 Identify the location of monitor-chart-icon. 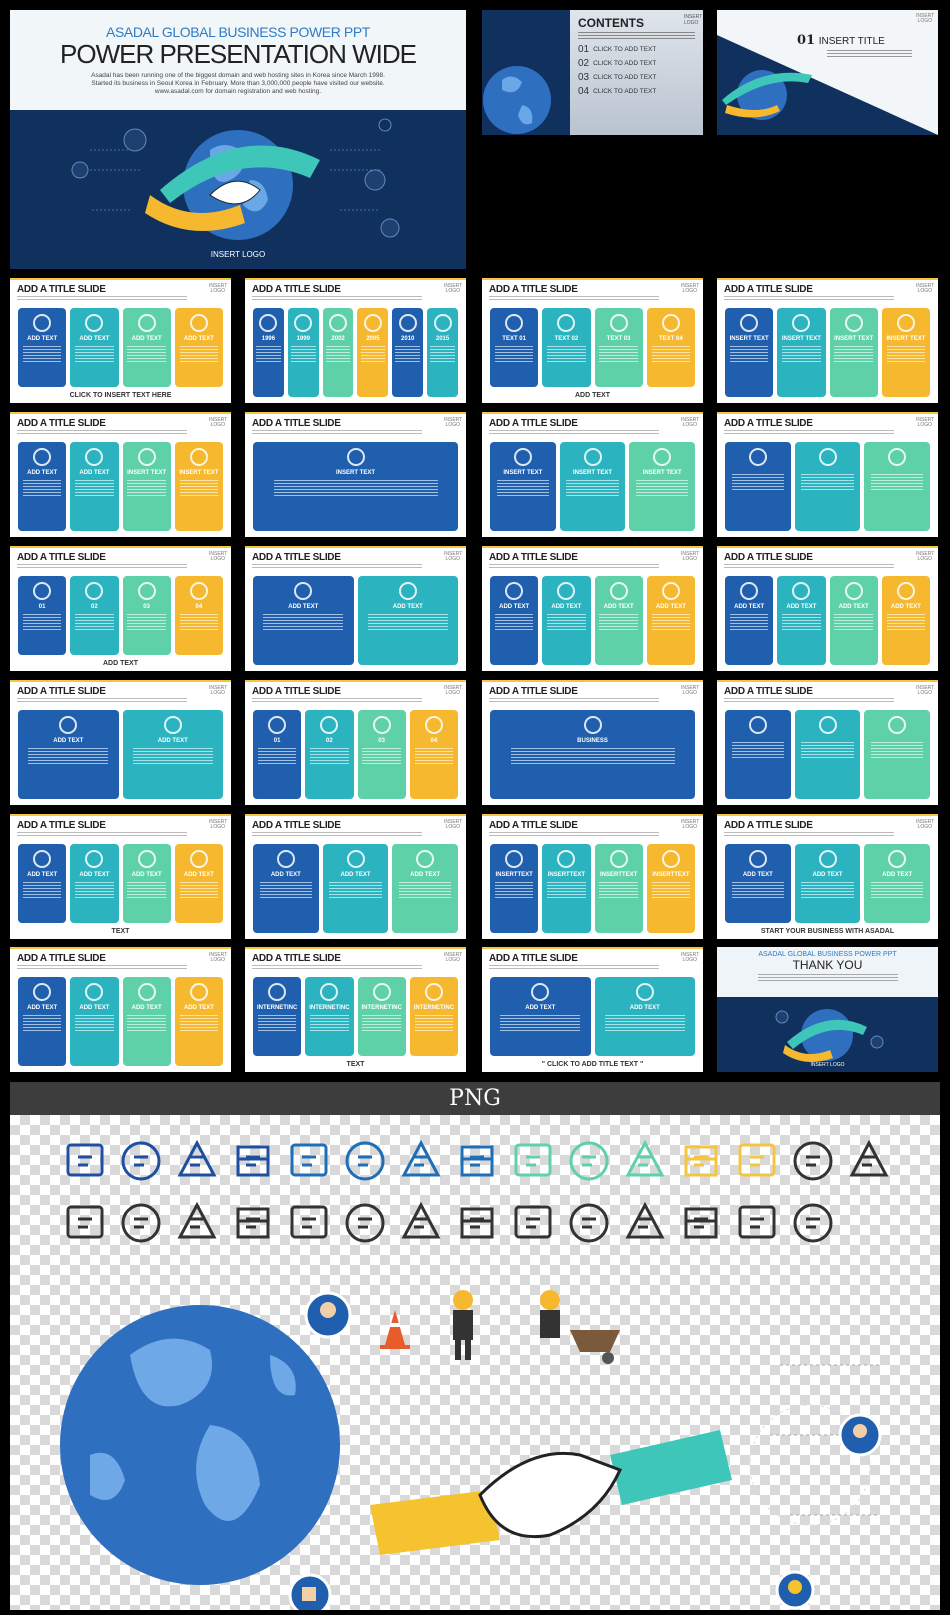
(365, 1161).